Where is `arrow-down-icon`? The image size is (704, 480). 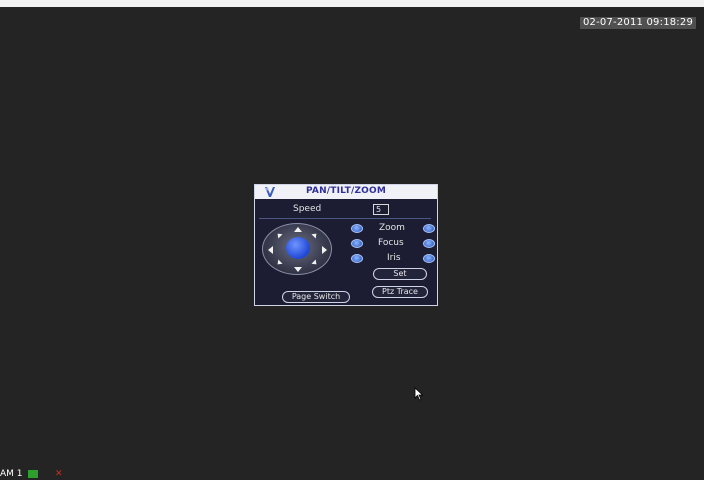
arrow-down-icon is located at coordinates (298, 269).